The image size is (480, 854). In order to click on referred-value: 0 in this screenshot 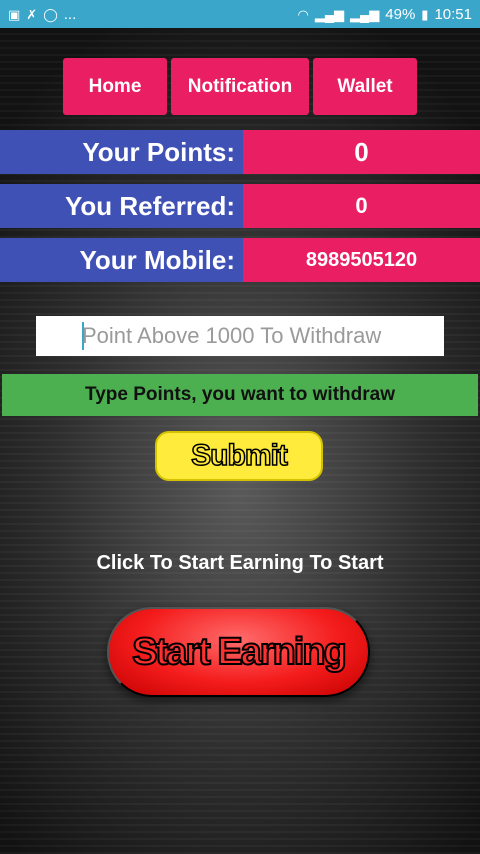, I will do `click(361, 206)`.